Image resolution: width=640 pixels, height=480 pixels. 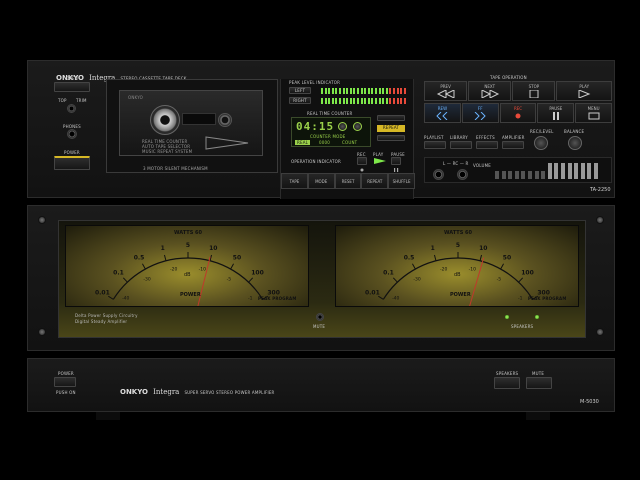 What do you see at coordinates (435, 145) in the screenshot?
I see `playlist-key` at bounding box center [435, 145].